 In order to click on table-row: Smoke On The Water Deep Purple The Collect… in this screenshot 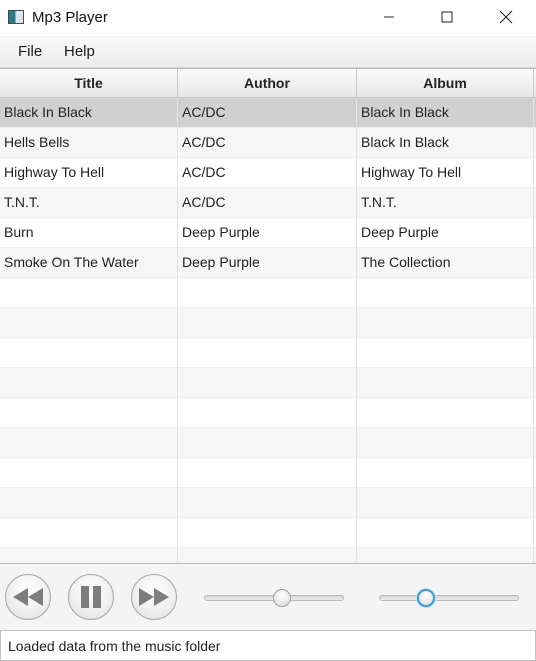, I will do `click(268, 263)`.